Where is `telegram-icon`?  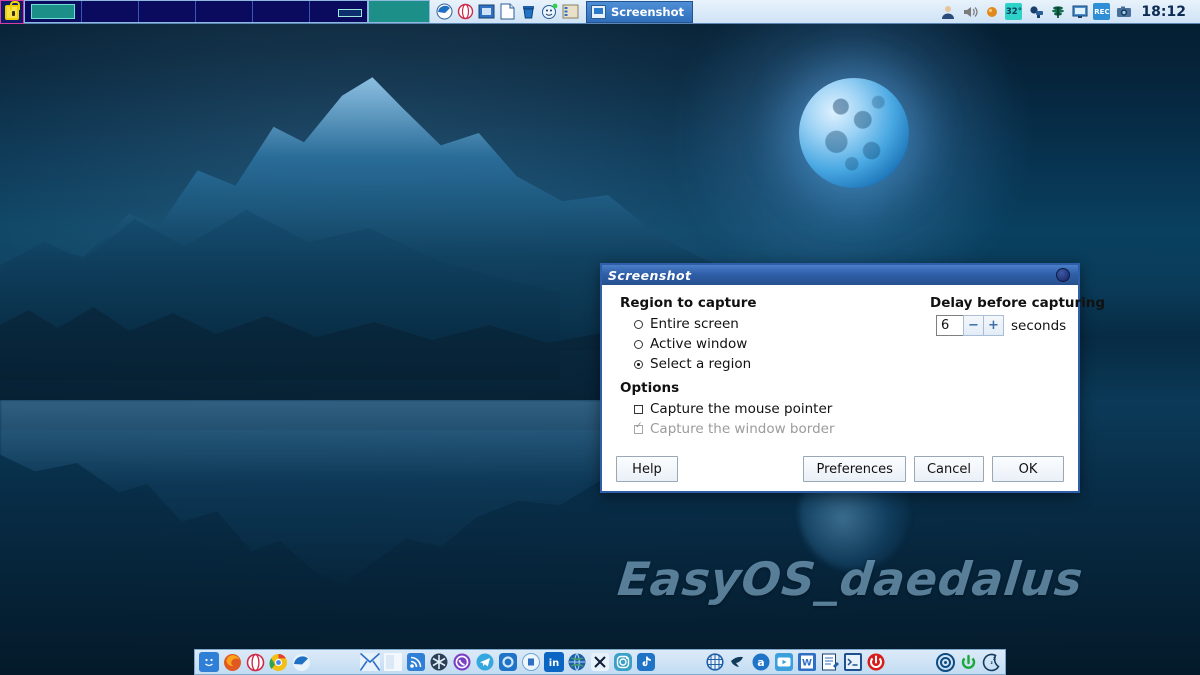 telegram-icon is located at coordinates (485, 662).